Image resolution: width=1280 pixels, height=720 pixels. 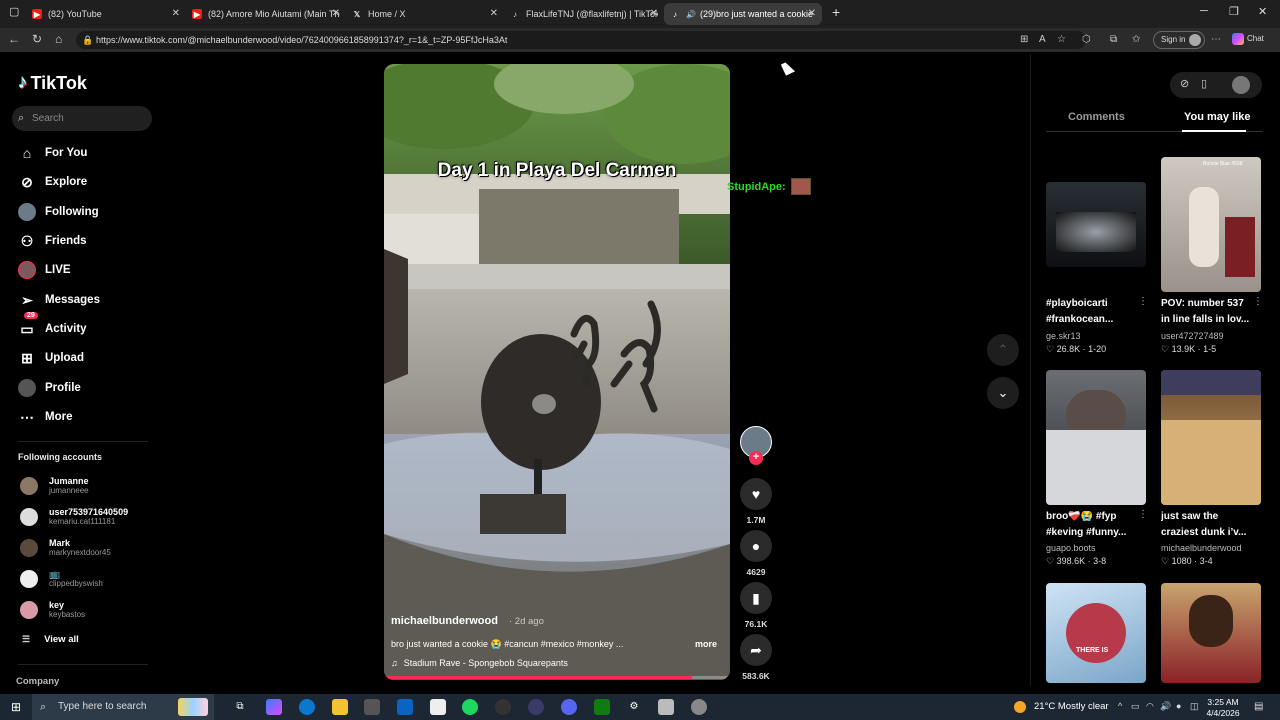 I want to click on microphone-icon: ●, so click(x=1178, y=706).